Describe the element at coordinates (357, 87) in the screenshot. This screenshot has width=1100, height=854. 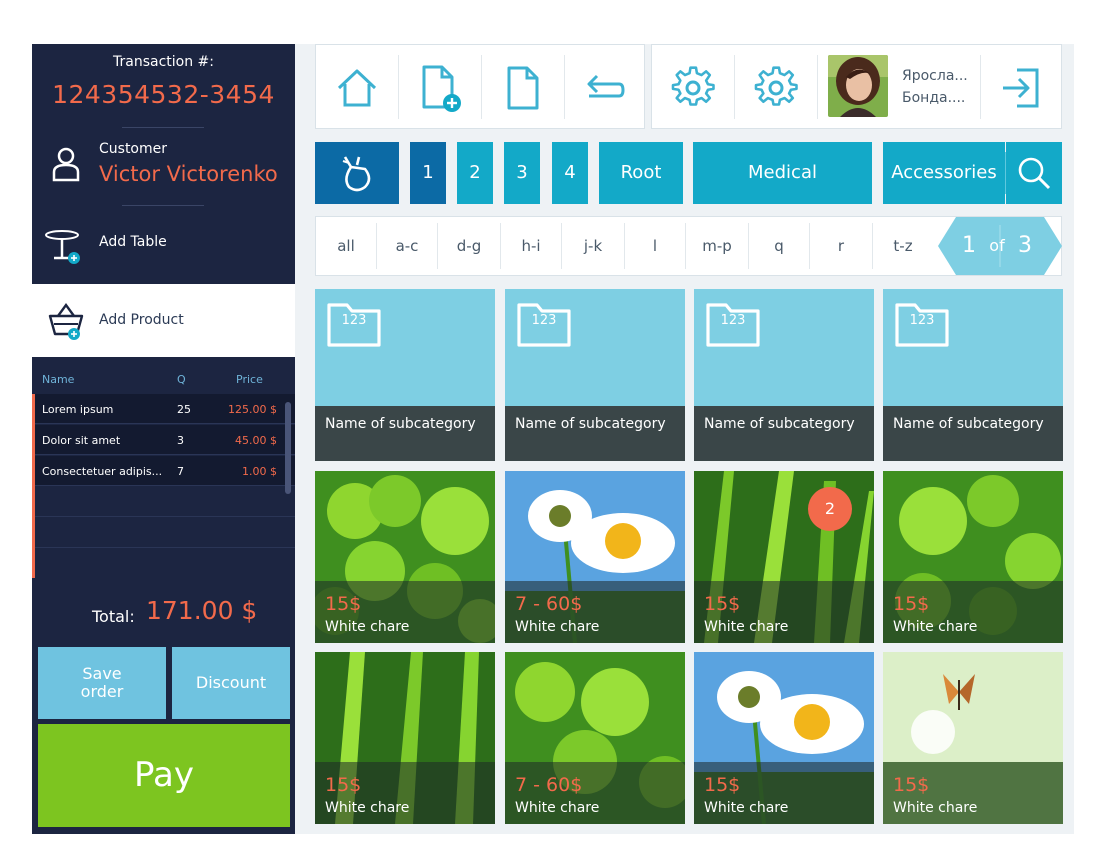
I see `home-button` at that location.